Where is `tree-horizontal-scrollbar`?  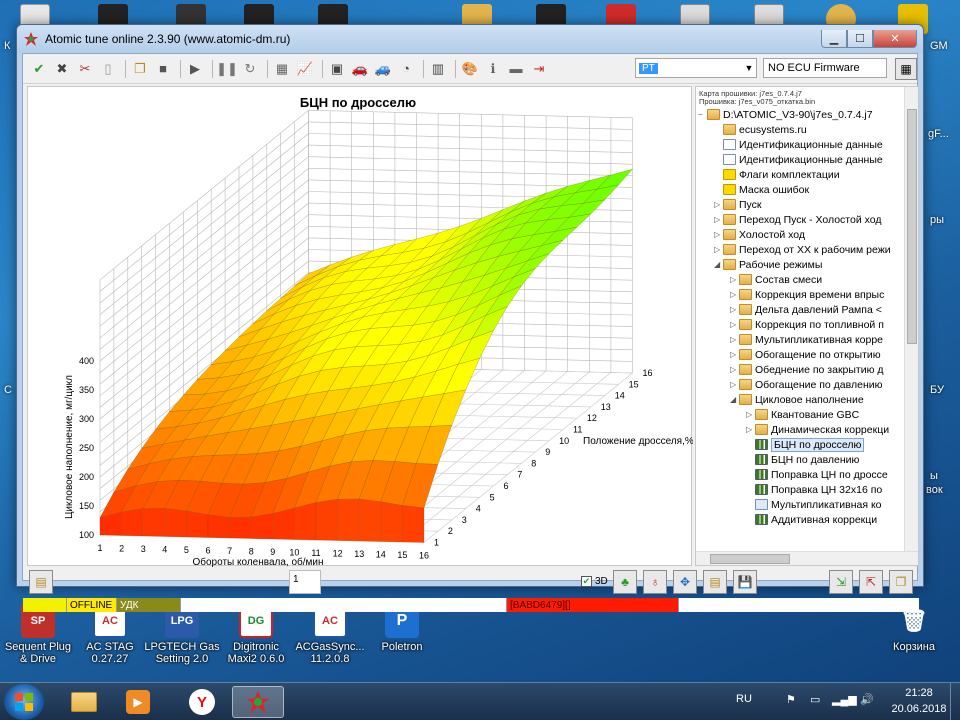 tree-horizontal-scrollbar is located at coordinates (807, 558).